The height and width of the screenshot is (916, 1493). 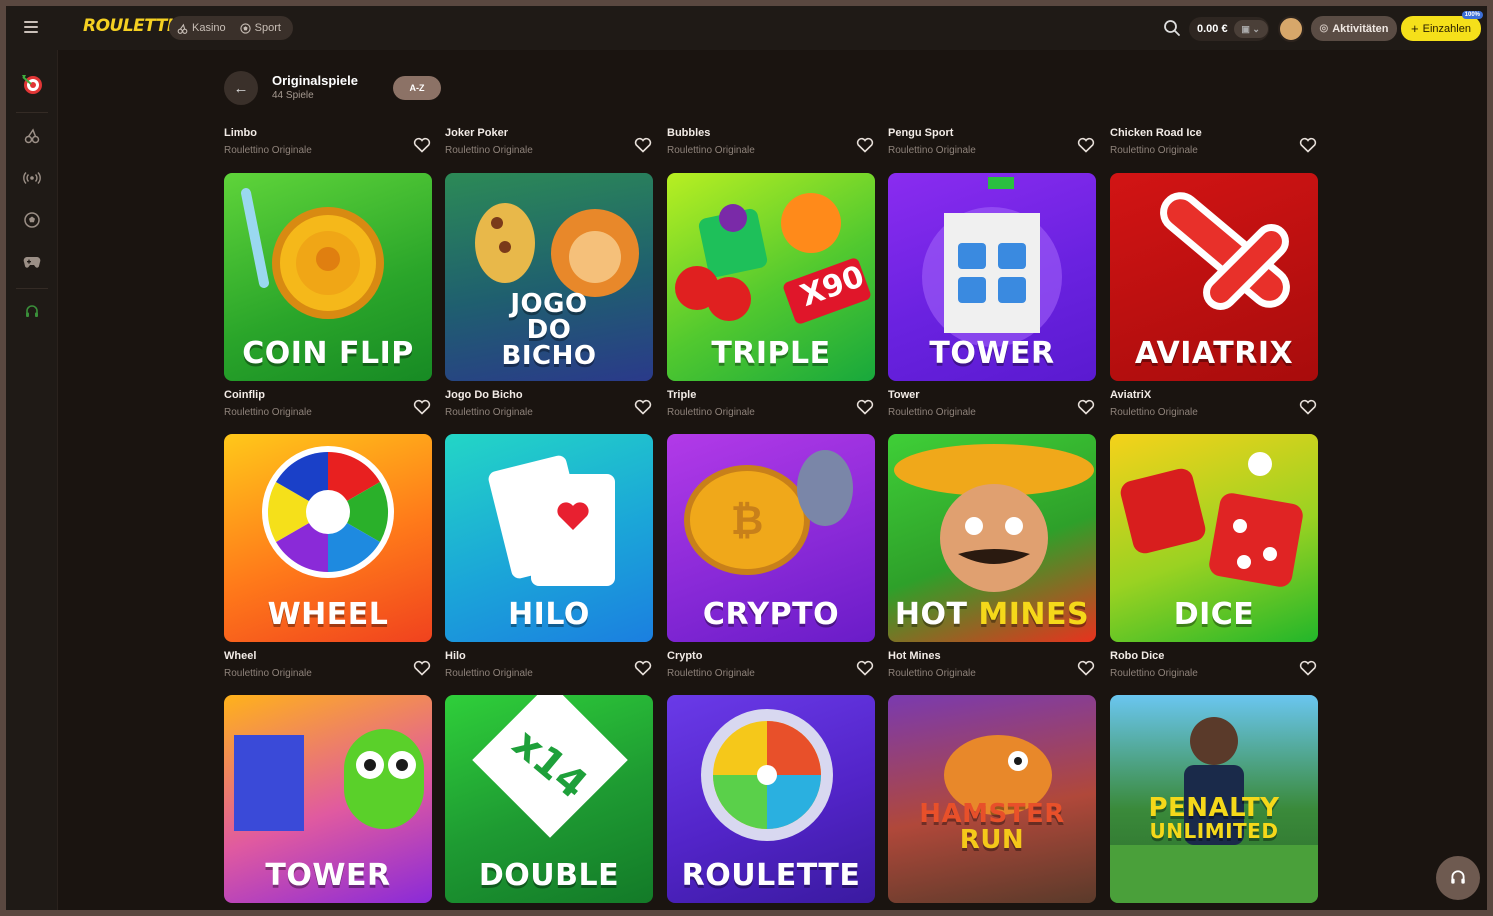 I want to click on game-tile: HAMSTER RUN, so click(x=992, y=799).